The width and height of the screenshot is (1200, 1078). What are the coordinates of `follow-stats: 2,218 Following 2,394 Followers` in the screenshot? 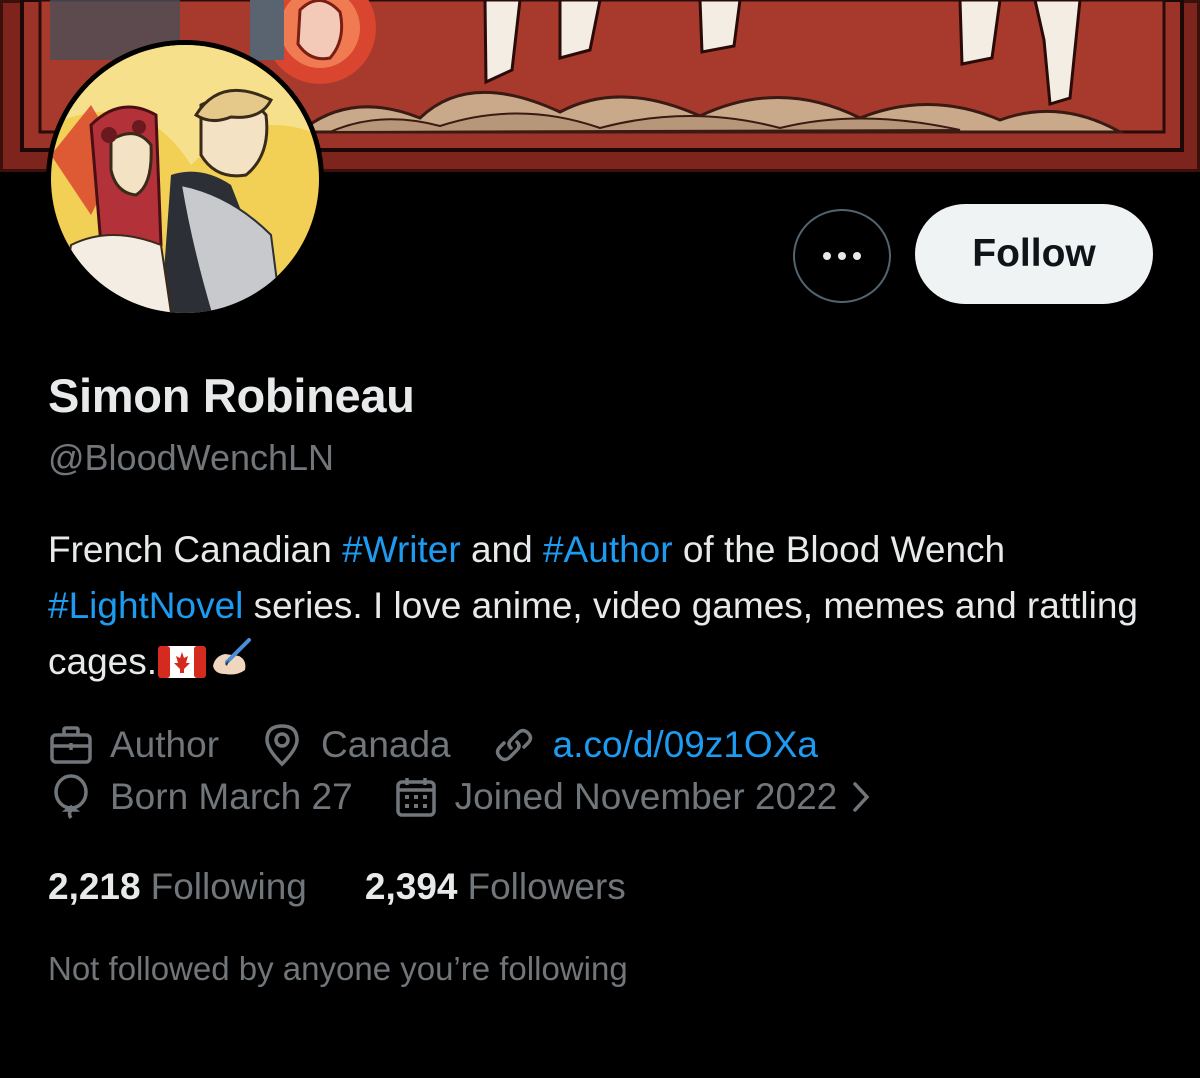 It's located at (366, 887).